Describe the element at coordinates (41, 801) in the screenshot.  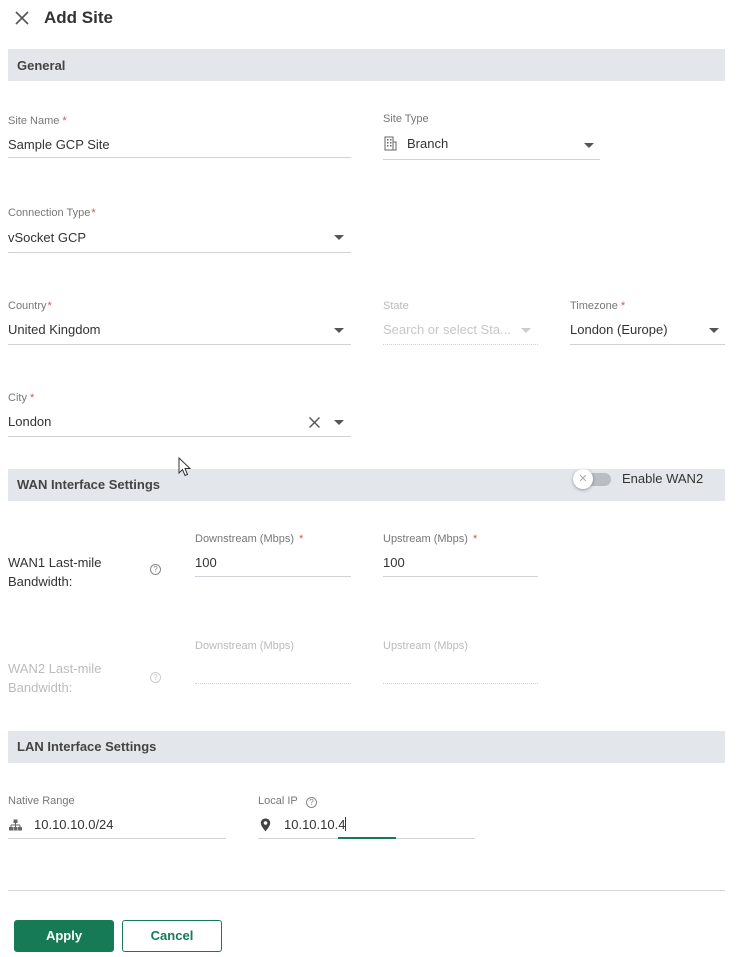
I see `native-range-label: Native Range` at that location.